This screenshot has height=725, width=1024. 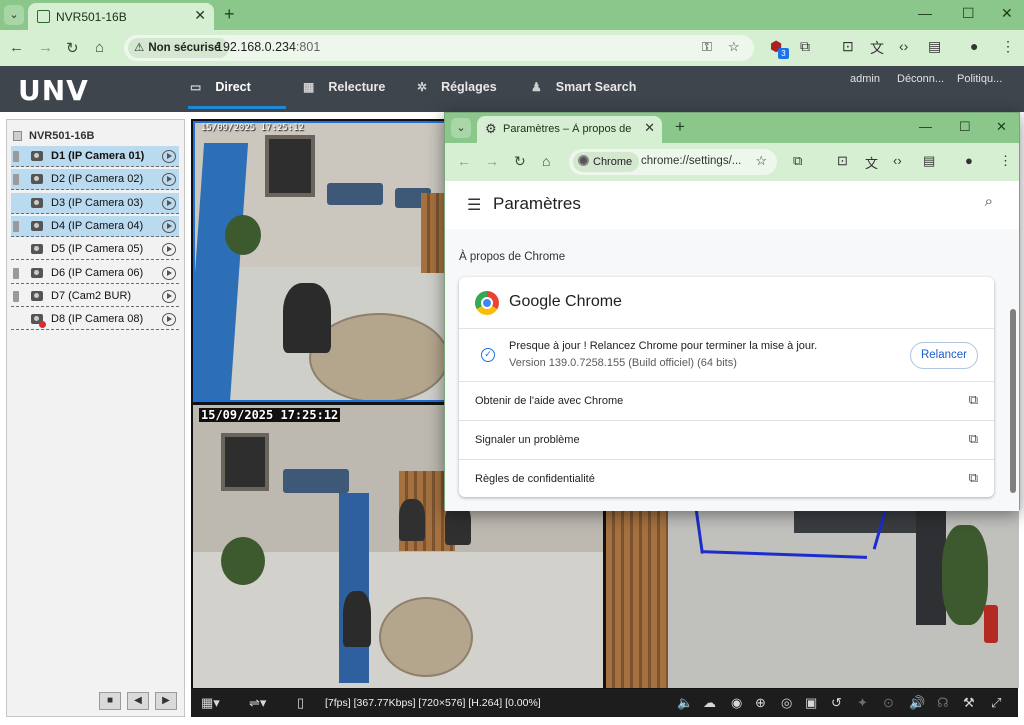 I want to click on settings-wrench-icon: ⚒, so click(x=969, y=703).